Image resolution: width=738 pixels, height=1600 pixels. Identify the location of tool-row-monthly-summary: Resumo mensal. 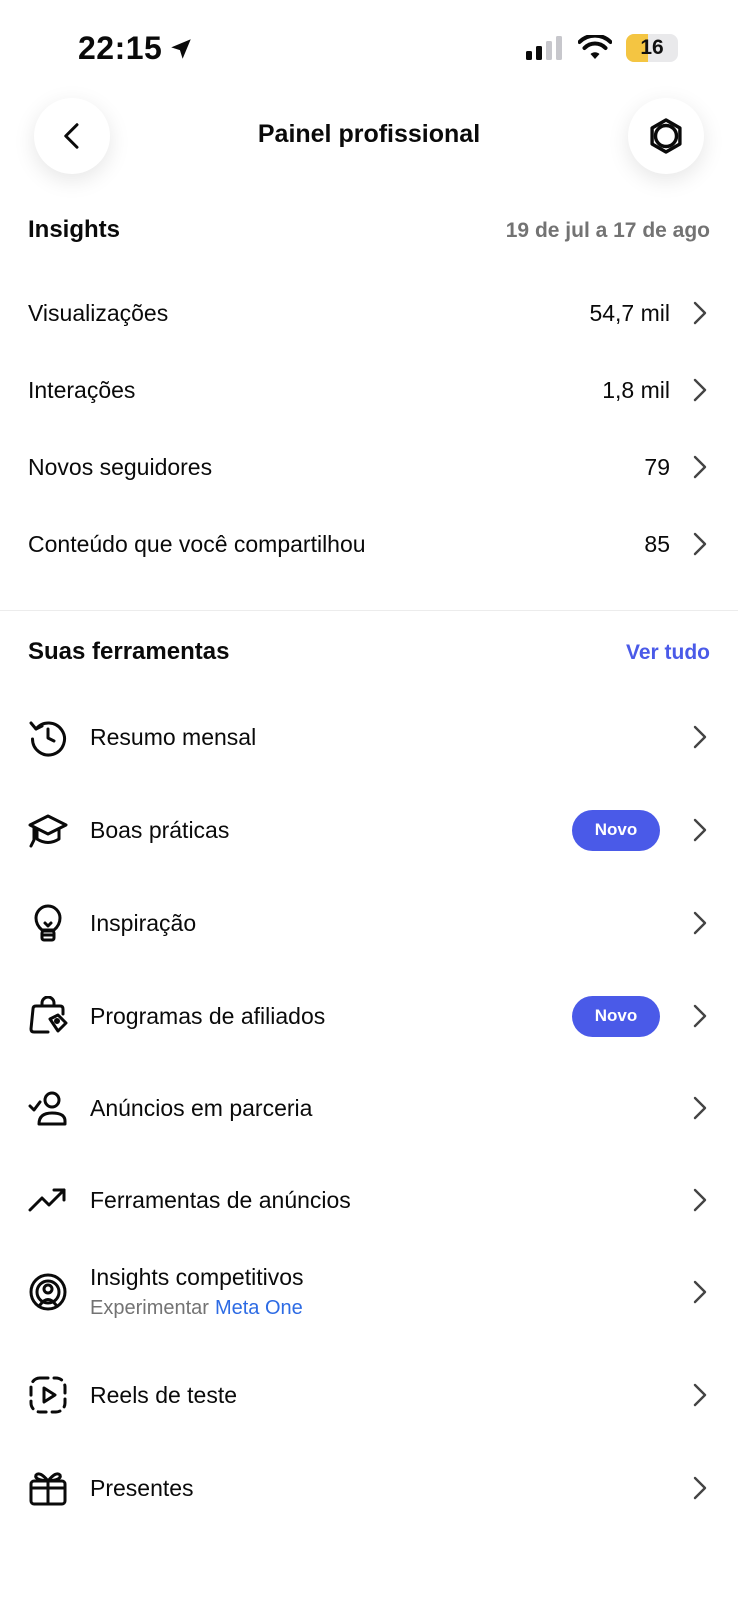
(369, 737).